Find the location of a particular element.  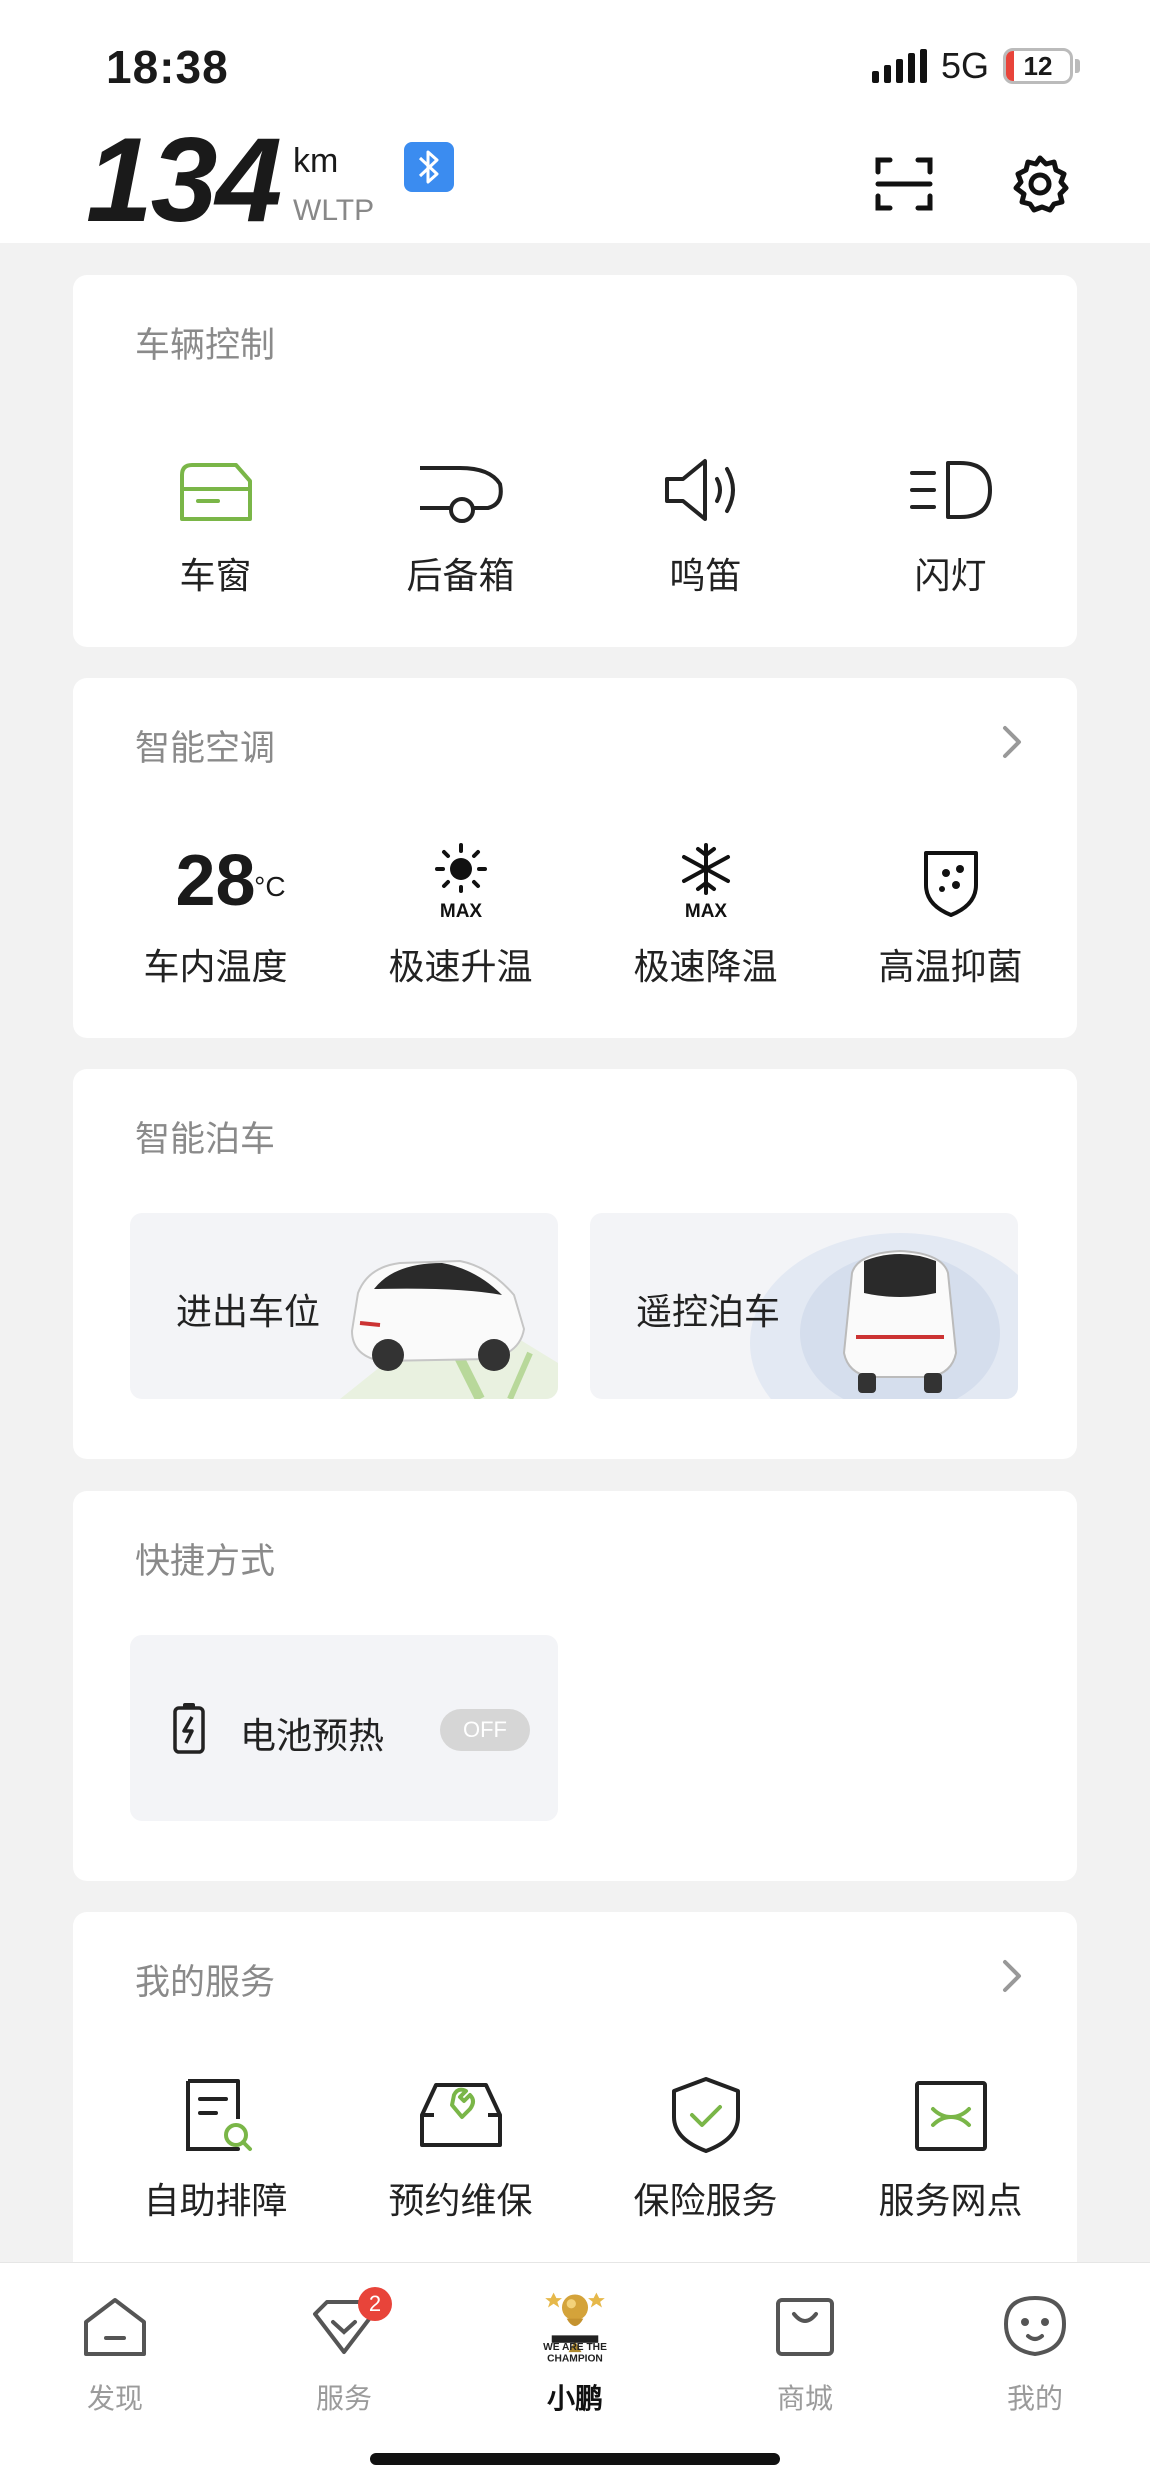

self-troubleshoot-label: 自助排障 is located at coordinates (215, 2201).